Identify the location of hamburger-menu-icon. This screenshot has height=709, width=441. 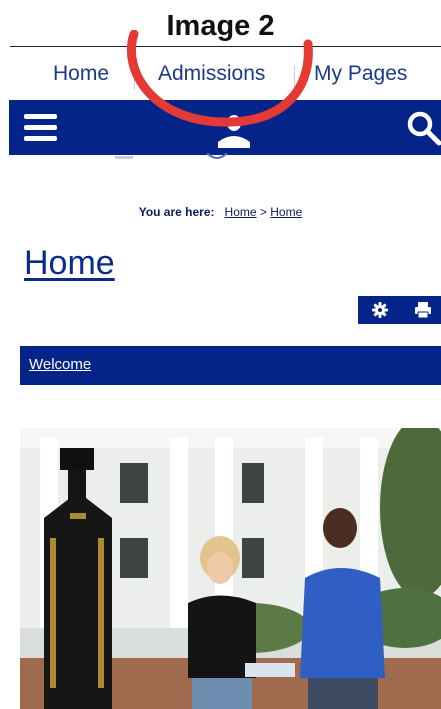
(40, 128).